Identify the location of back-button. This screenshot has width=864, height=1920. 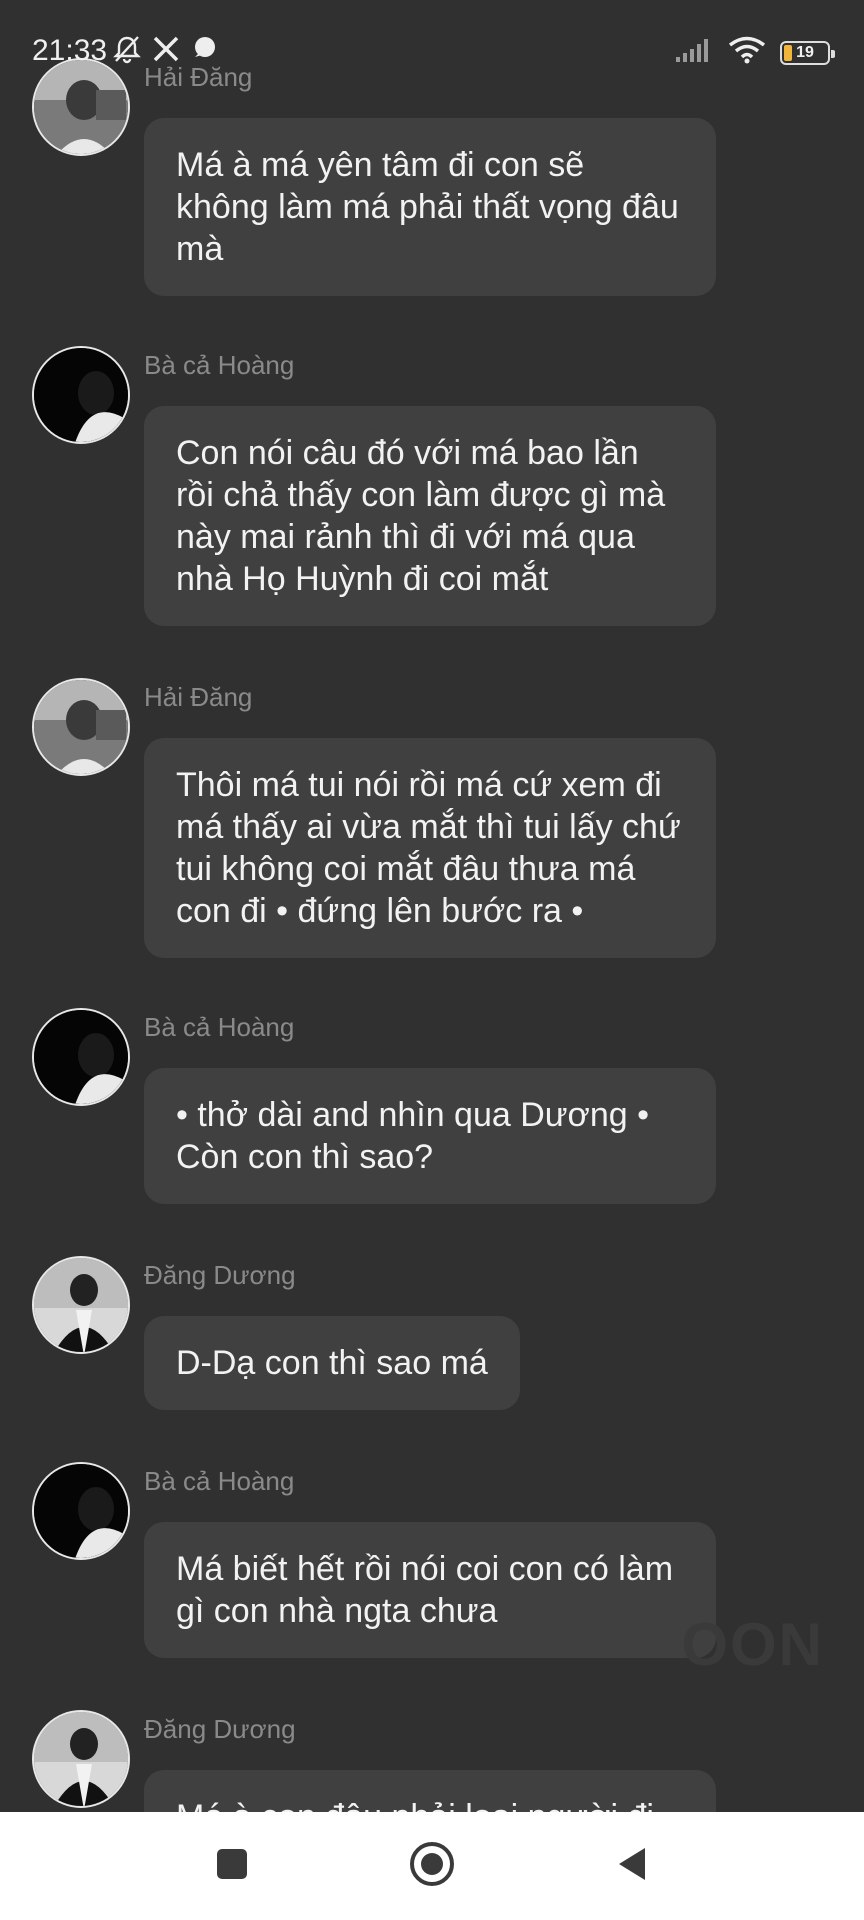
(632, 1866).